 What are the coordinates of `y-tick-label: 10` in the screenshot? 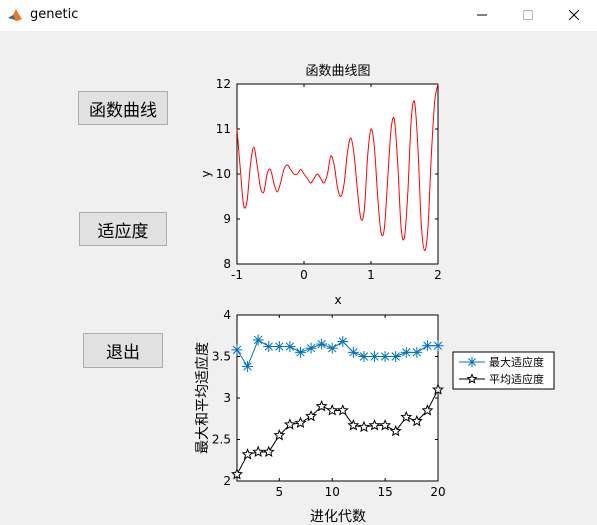 It's located at (223, 174).